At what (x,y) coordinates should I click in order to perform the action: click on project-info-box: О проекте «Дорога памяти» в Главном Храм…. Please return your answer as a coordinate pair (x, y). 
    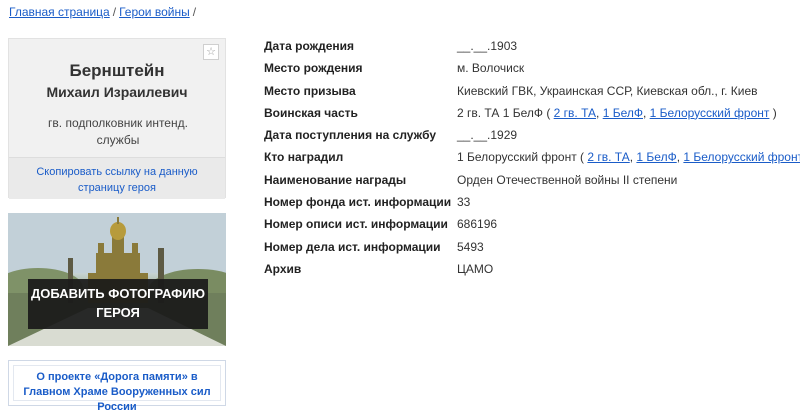
    Looking at the image, I should click on (117, 386).